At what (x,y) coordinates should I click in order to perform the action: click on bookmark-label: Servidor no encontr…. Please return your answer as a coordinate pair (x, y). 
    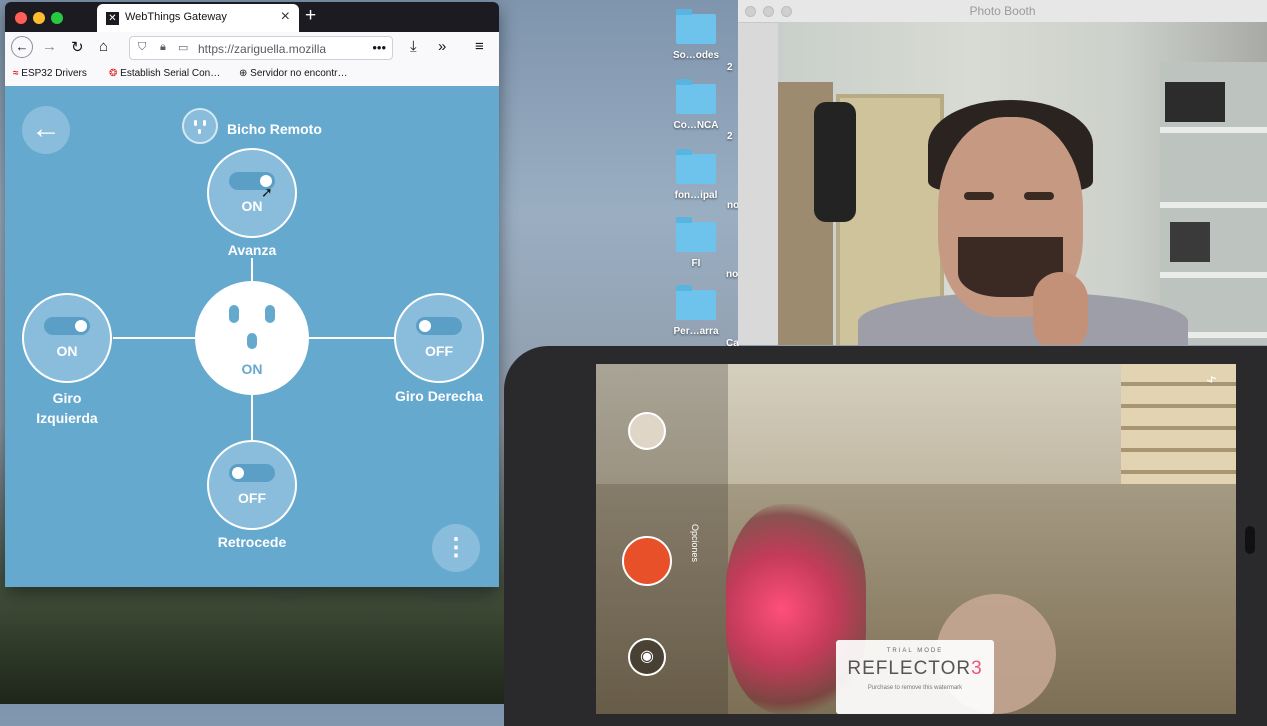
    Looking at the image, I should click on (299, 73).